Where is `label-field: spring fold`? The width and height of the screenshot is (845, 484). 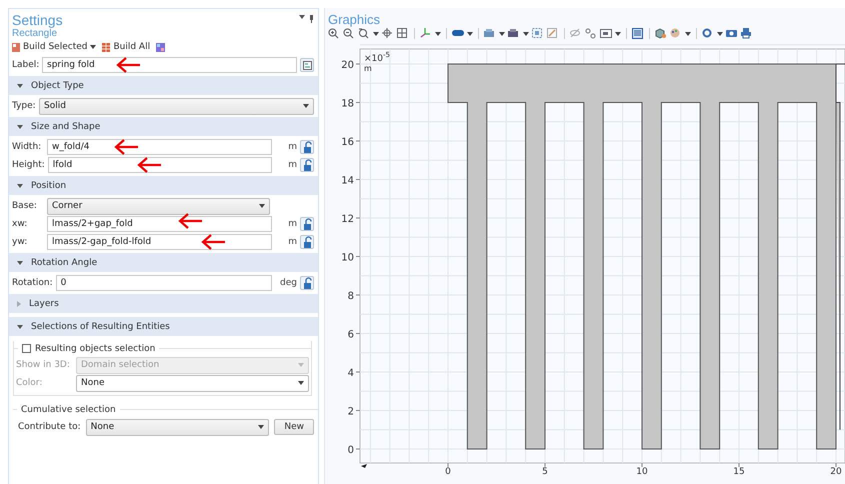
label-field: spring fold is located at coordinates (169, 65).